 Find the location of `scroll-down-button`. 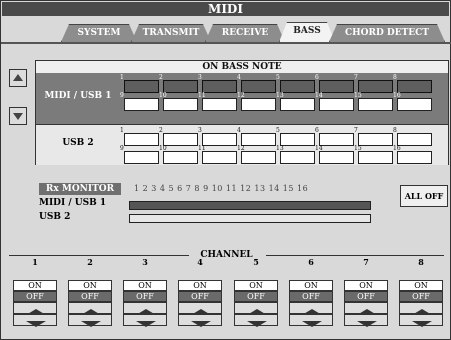

scroll-down-button is located at coordinates (18, 116).